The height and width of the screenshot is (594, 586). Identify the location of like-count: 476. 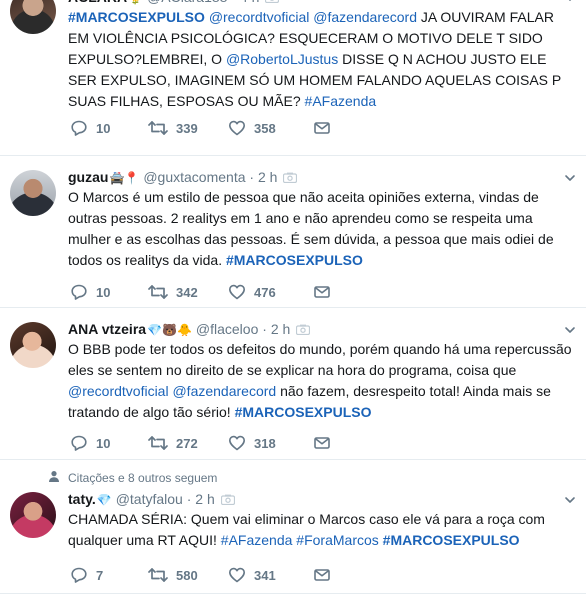
(265, 292).